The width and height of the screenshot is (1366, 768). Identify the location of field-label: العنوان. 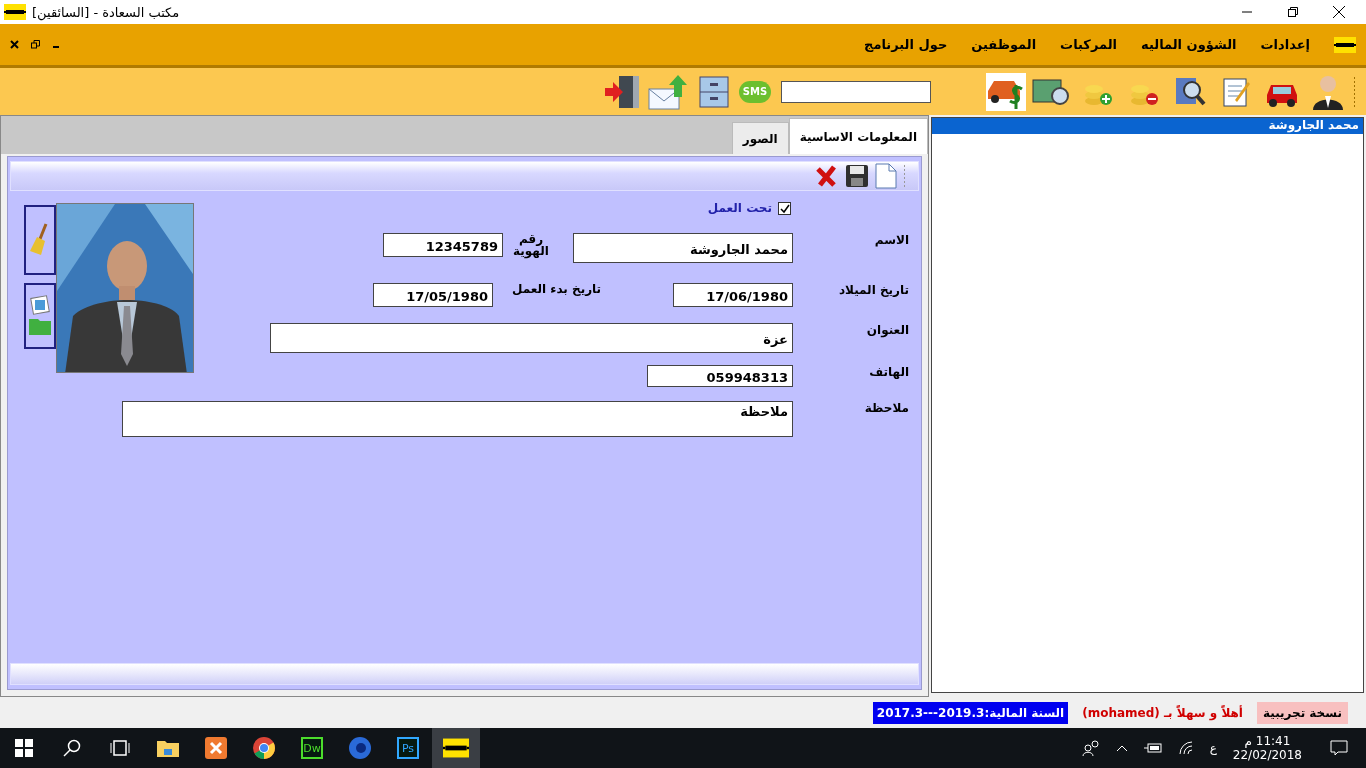
(887, 330).